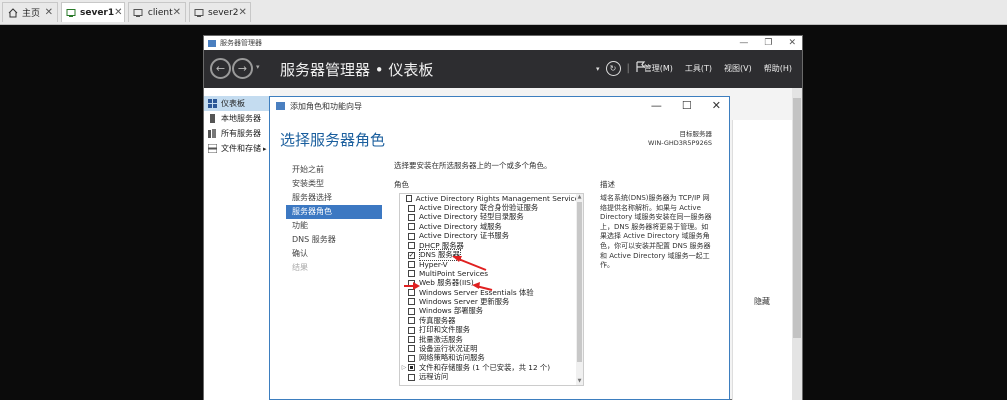 The height and width of the screenshot is (400, 1007). What do you see at coordinates (401, 184) in the screenshot?
I see `roles-header: 角色` at bounding box center [401, 184].